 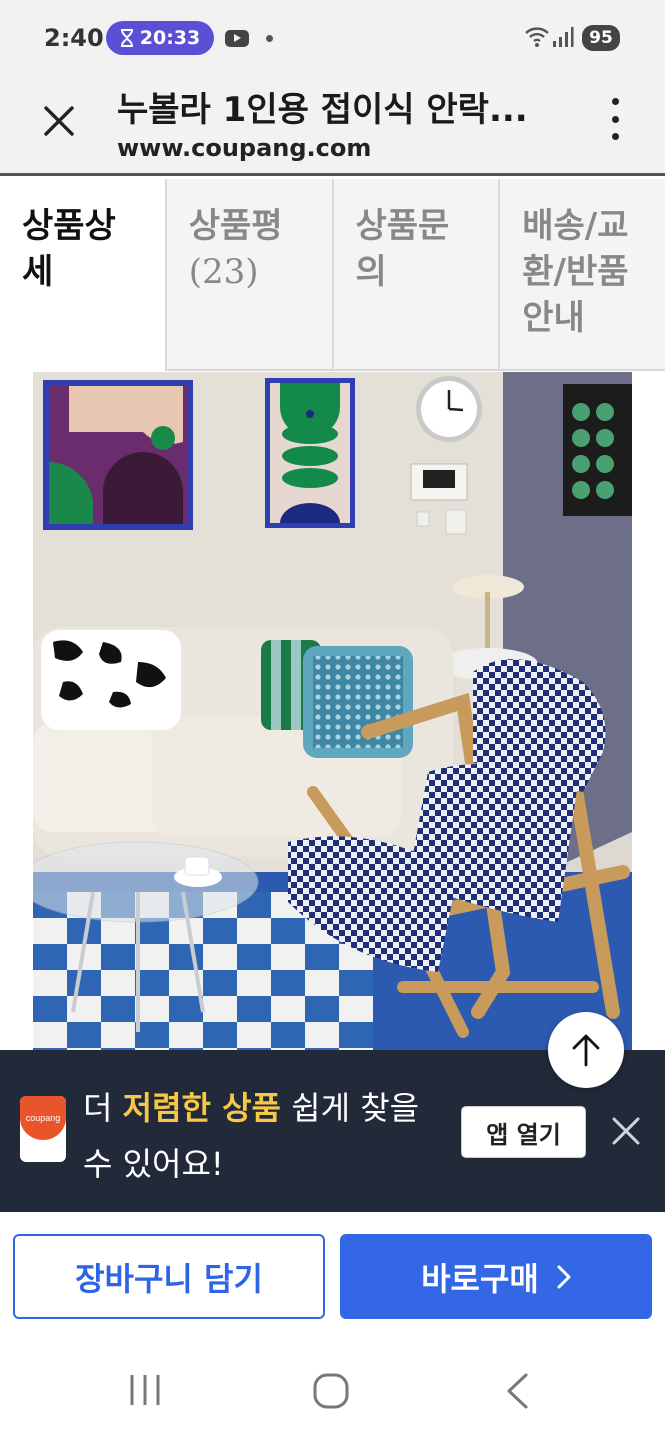 I want to click on recents-icon, so click(x=145, y=1390).